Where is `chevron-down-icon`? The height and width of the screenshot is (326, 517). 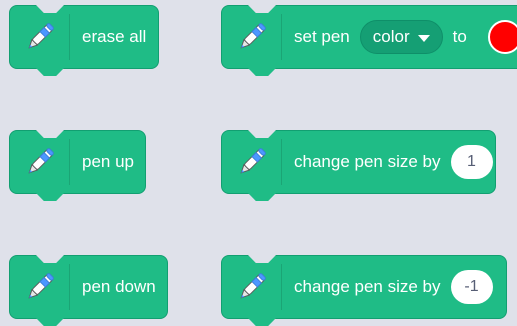 chevron-down-icon is located at coordinates (423, 38).